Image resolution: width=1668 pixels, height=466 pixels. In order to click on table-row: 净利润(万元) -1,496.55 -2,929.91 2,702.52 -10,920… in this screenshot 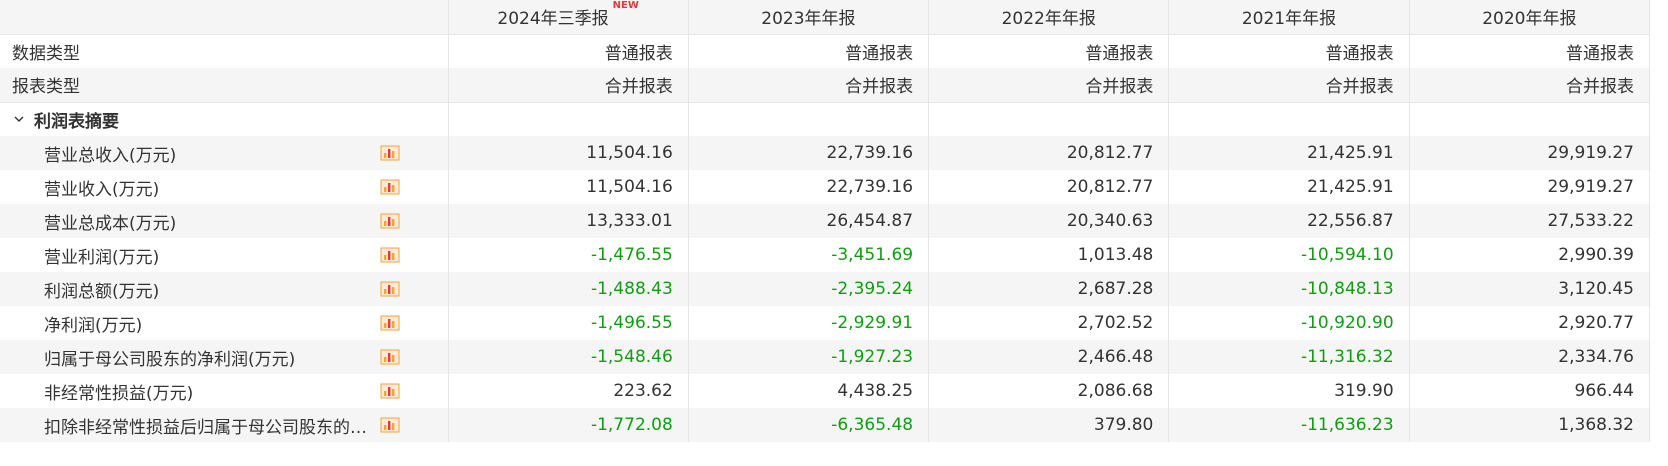, I will do `click(825, 323)`.